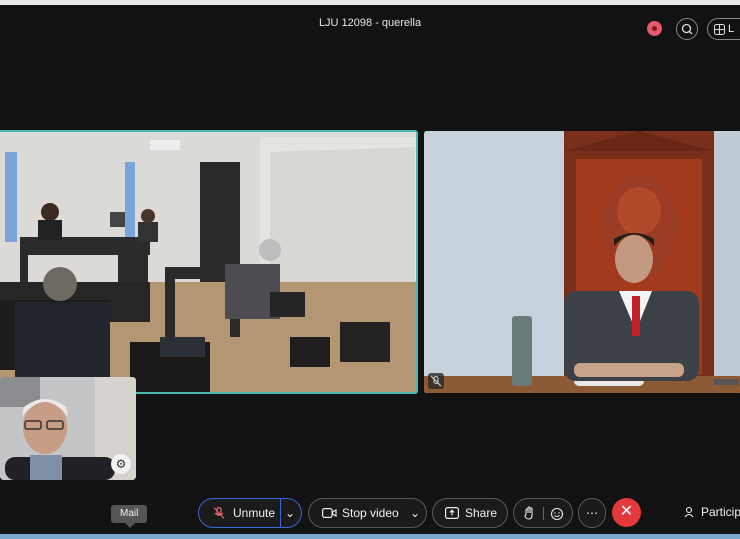  I want to click on zoom-button, so click(687, 29).